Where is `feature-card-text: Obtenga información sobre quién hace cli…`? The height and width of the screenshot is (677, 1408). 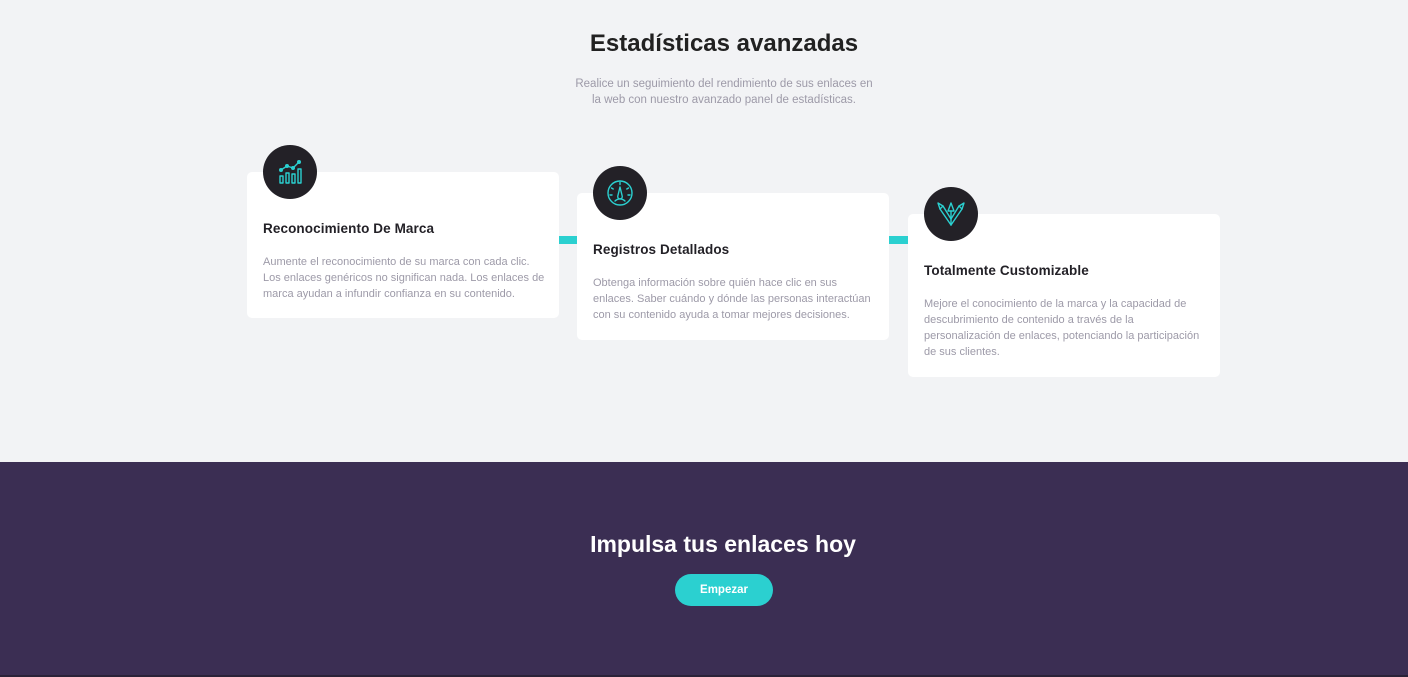 feature-card-text: Obtenga información sobre quién hace cli… is located at coordinates (732, 299).